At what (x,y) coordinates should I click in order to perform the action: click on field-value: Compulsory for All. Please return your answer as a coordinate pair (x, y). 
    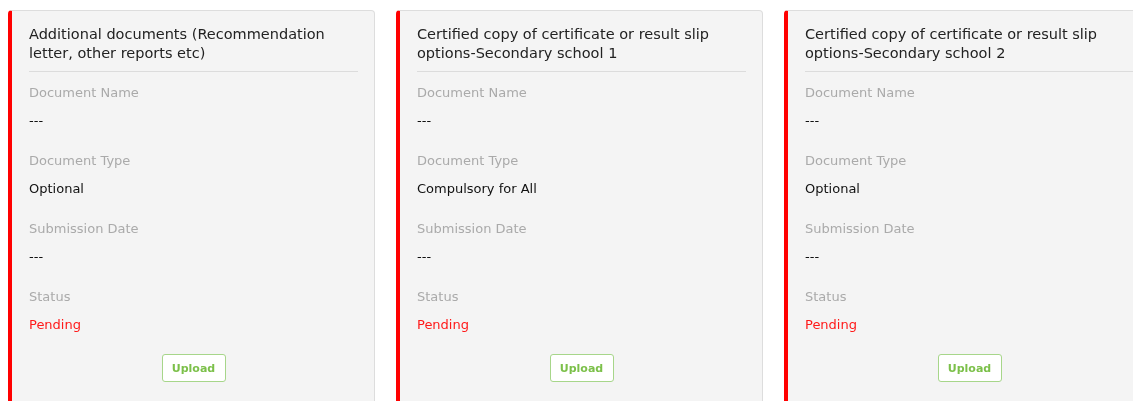
    Looking at the image, I should click on (477, 189).